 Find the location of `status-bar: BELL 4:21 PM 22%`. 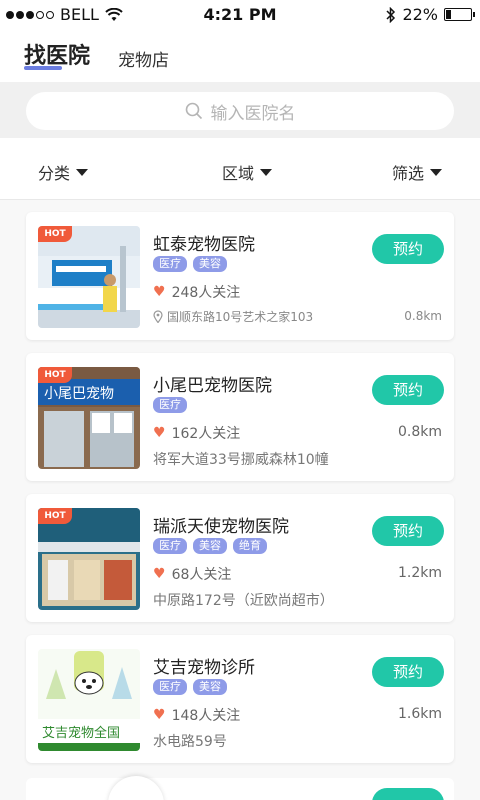

status-bar: BELL 4:21 PM 22% is located at coordinates (240, 15).